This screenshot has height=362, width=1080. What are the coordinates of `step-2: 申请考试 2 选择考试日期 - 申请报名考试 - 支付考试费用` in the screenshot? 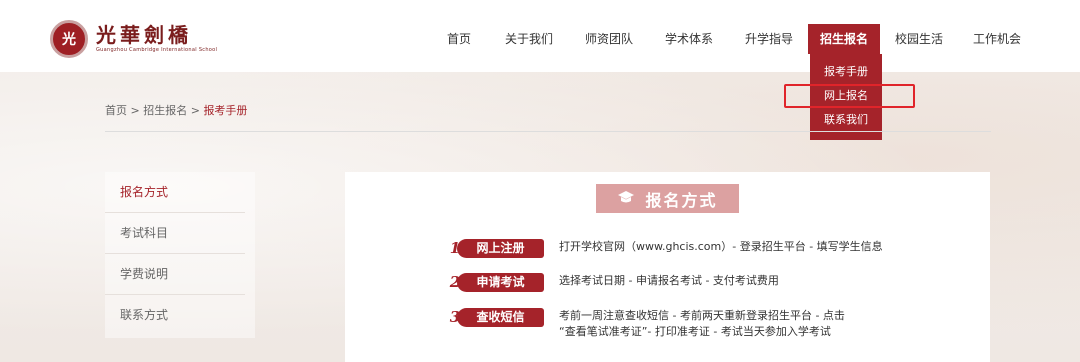 It's located at (612, 282).